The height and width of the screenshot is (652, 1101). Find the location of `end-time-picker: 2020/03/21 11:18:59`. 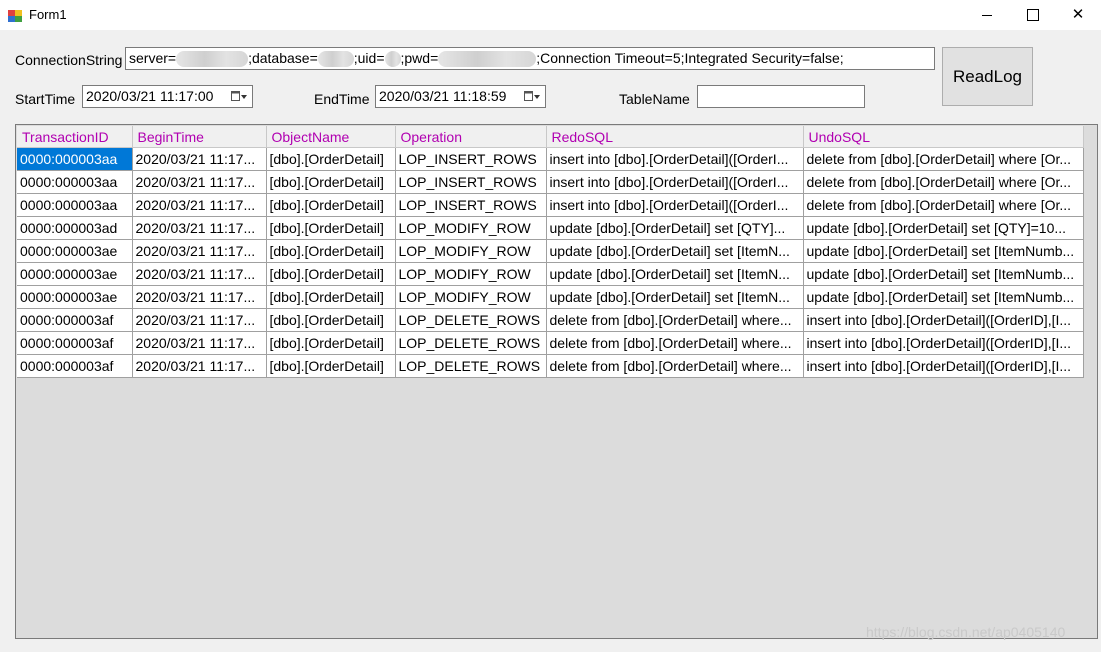

end-time-picker: 2020/03/21 11:18:59 is located at coordinates (460, 96).